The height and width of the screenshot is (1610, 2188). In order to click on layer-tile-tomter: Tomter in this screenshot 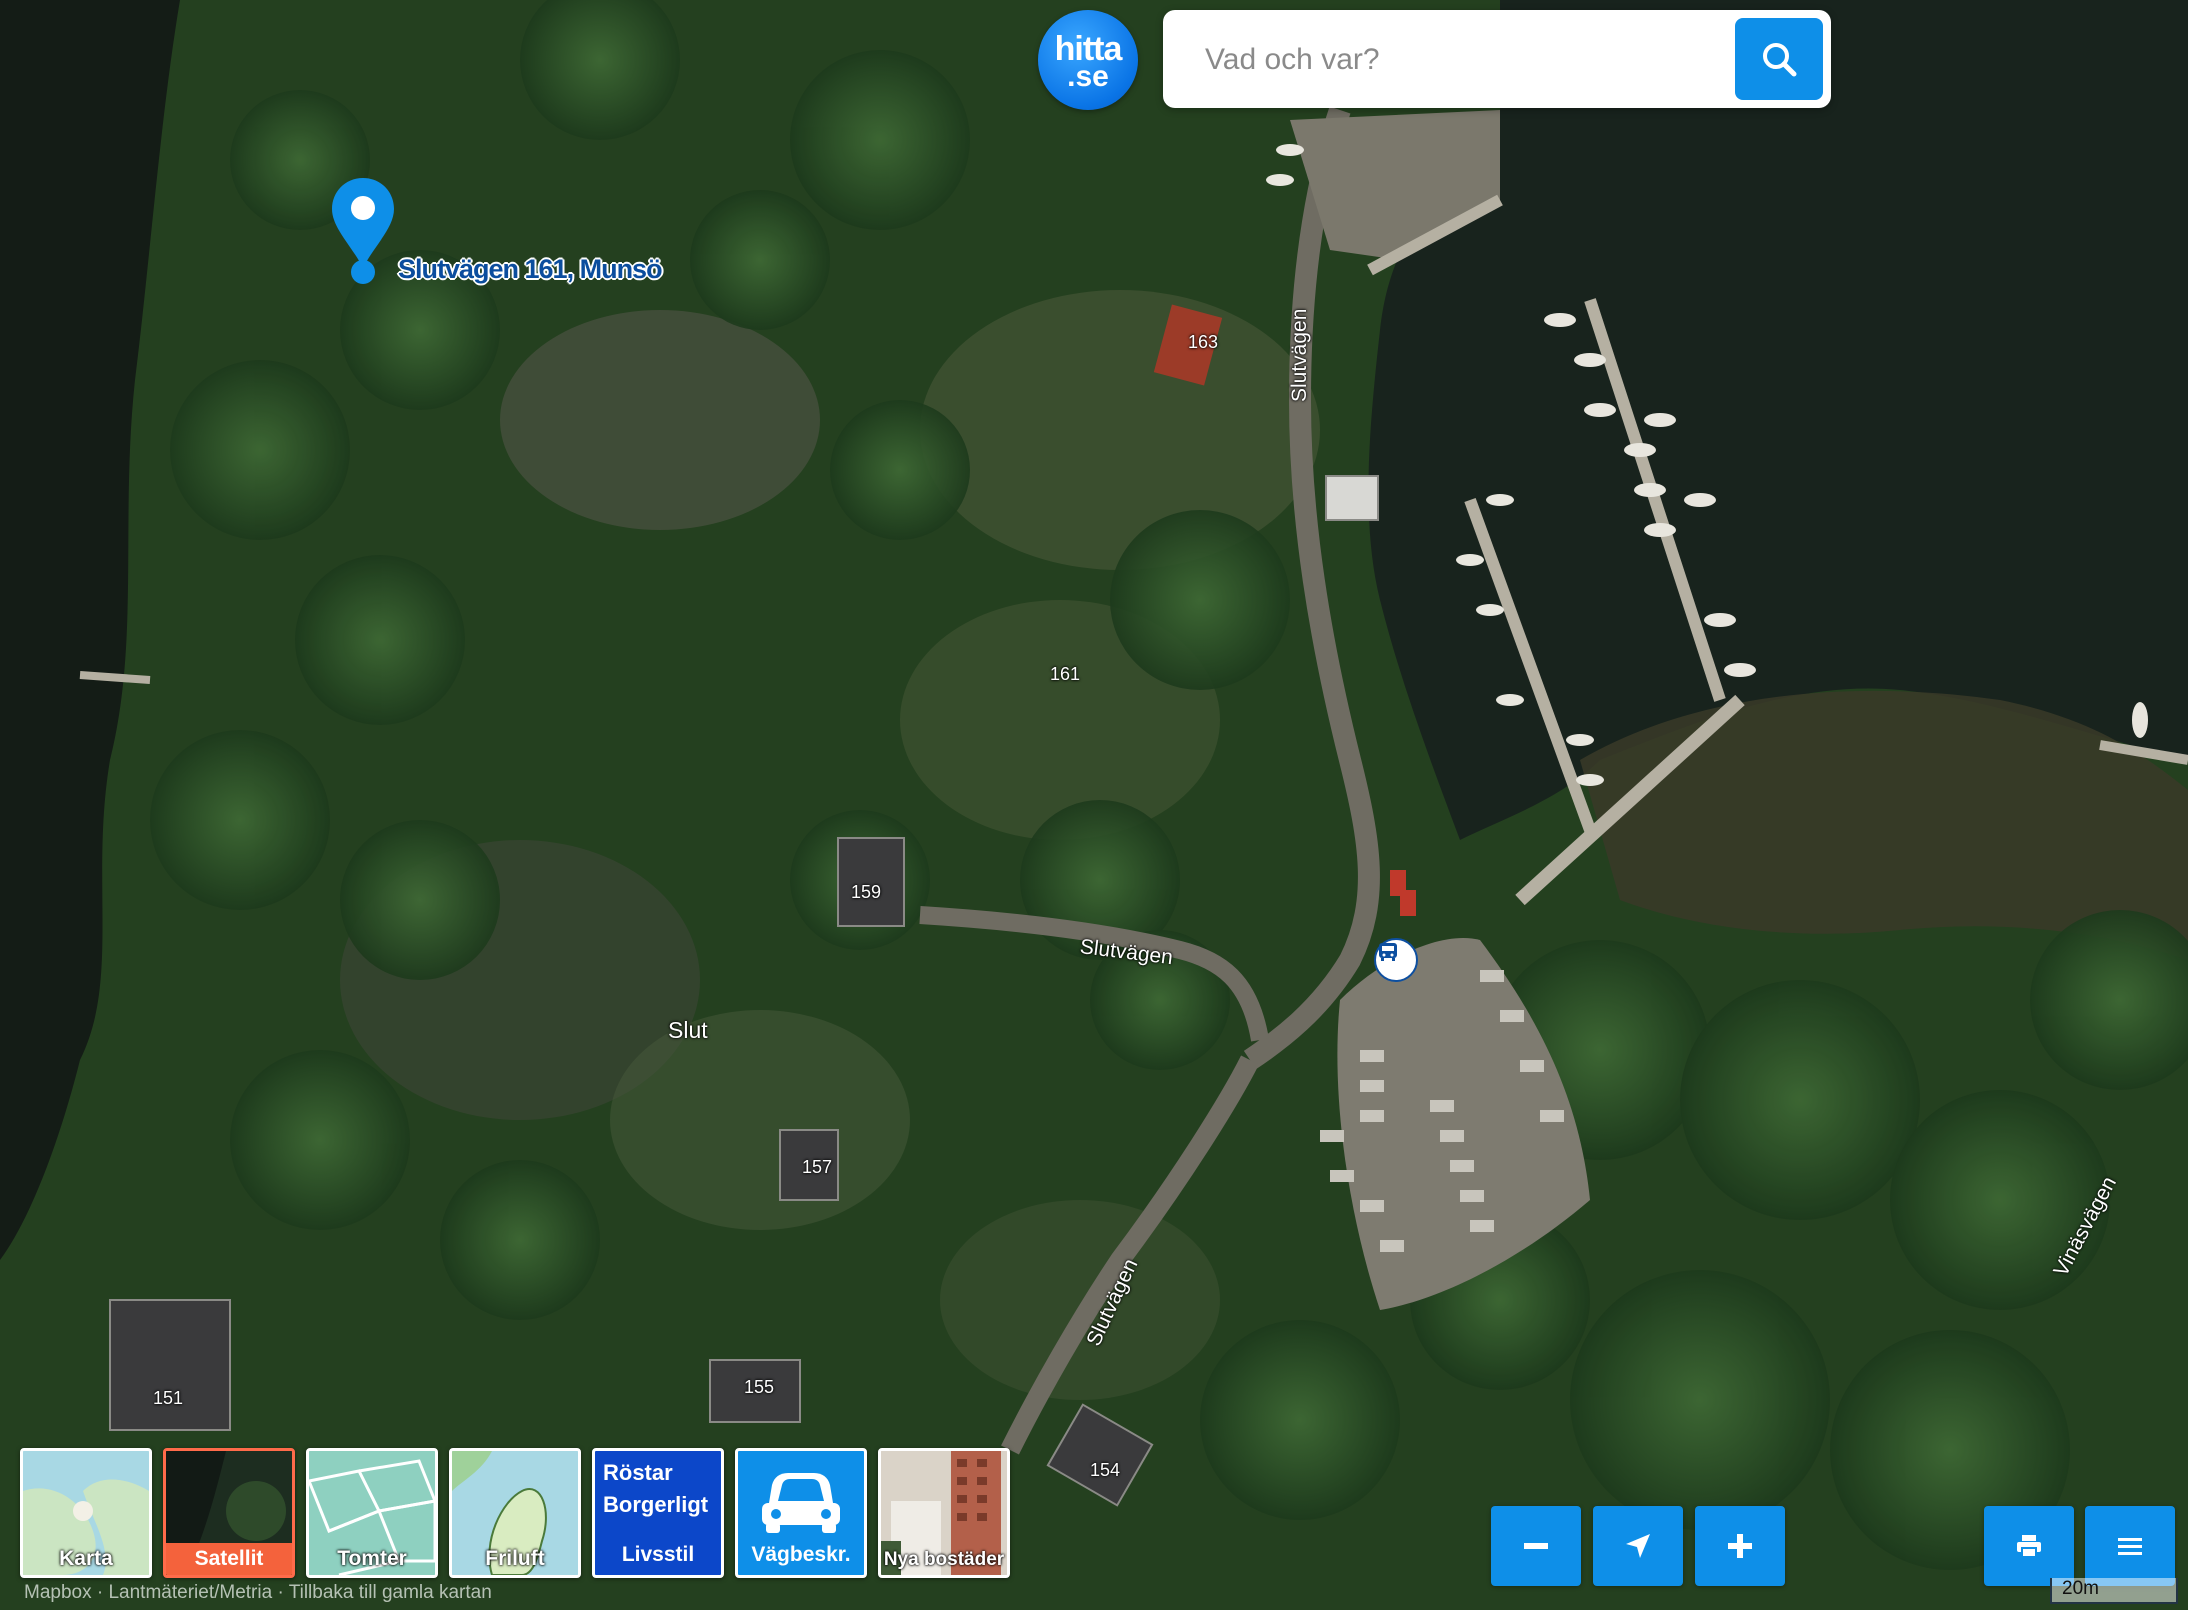, I will do `click(372, 1513)`.